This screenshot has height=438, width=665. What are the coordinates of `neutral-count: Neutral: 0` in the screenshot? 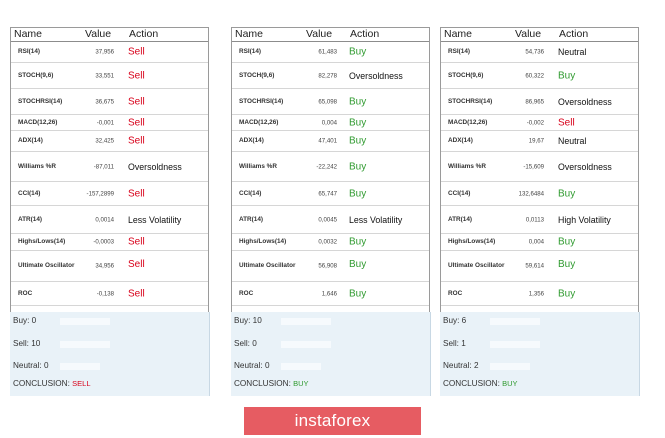 It's located at (31, 365).